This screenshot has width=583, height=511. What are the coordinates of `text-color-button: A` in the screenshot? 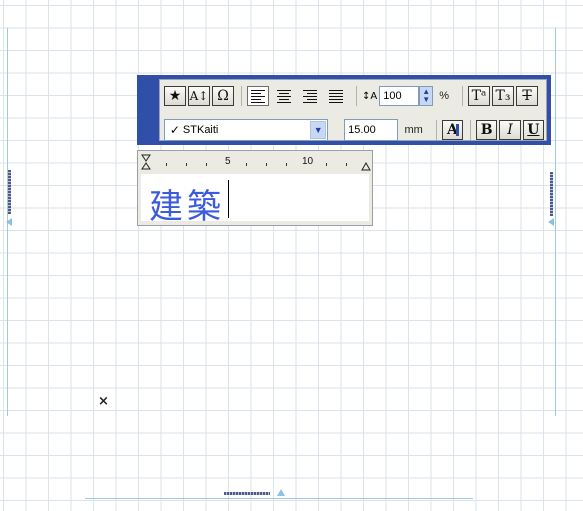 It's located at (452, 130).